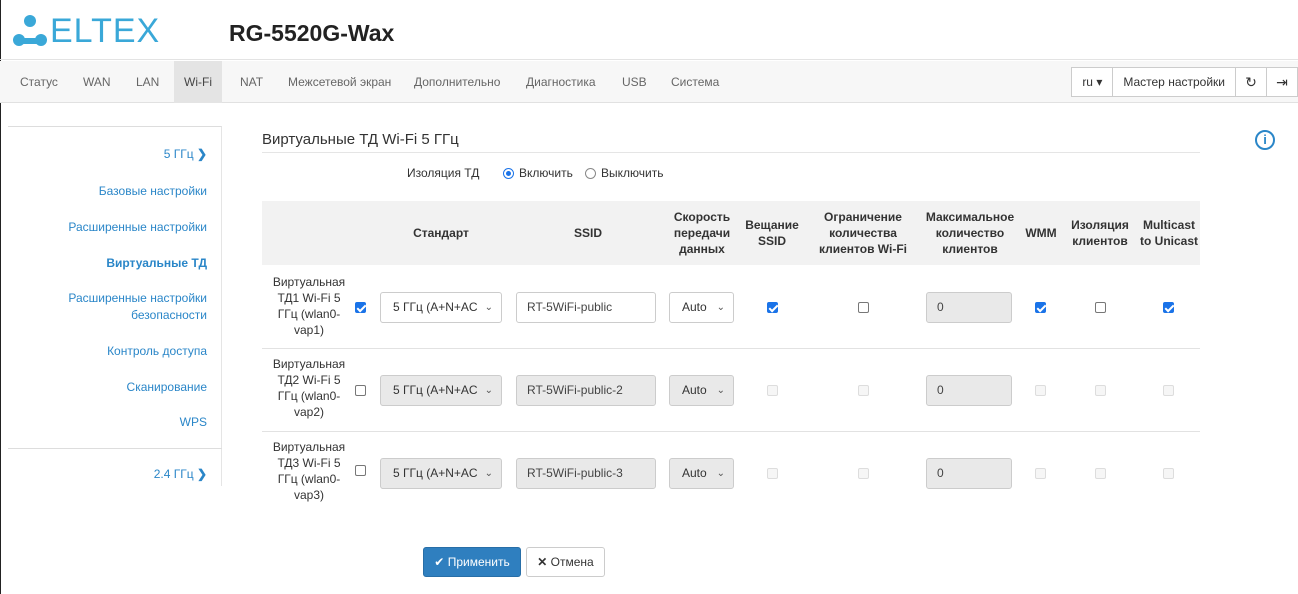 This screenshot has height=594, width=1298. Describe the element at coordinates (157, 351) in the screenshot. I see `sidebar-item-access-control: Контроль доступа` at that location.